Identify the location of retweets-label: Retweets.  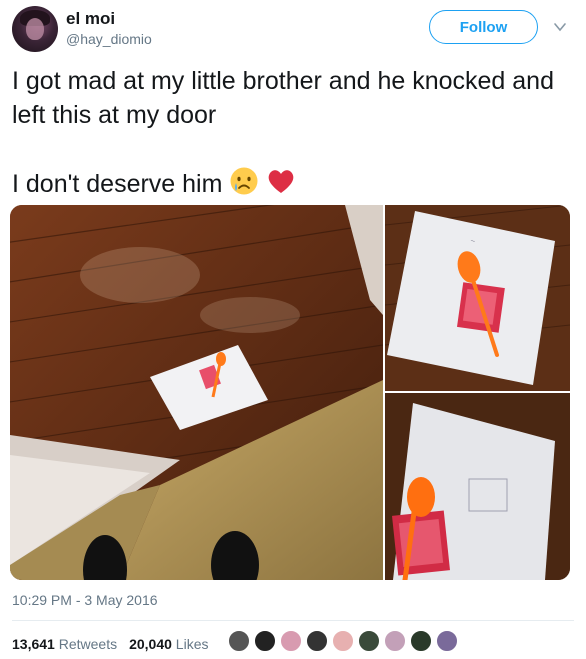
(88, 644).